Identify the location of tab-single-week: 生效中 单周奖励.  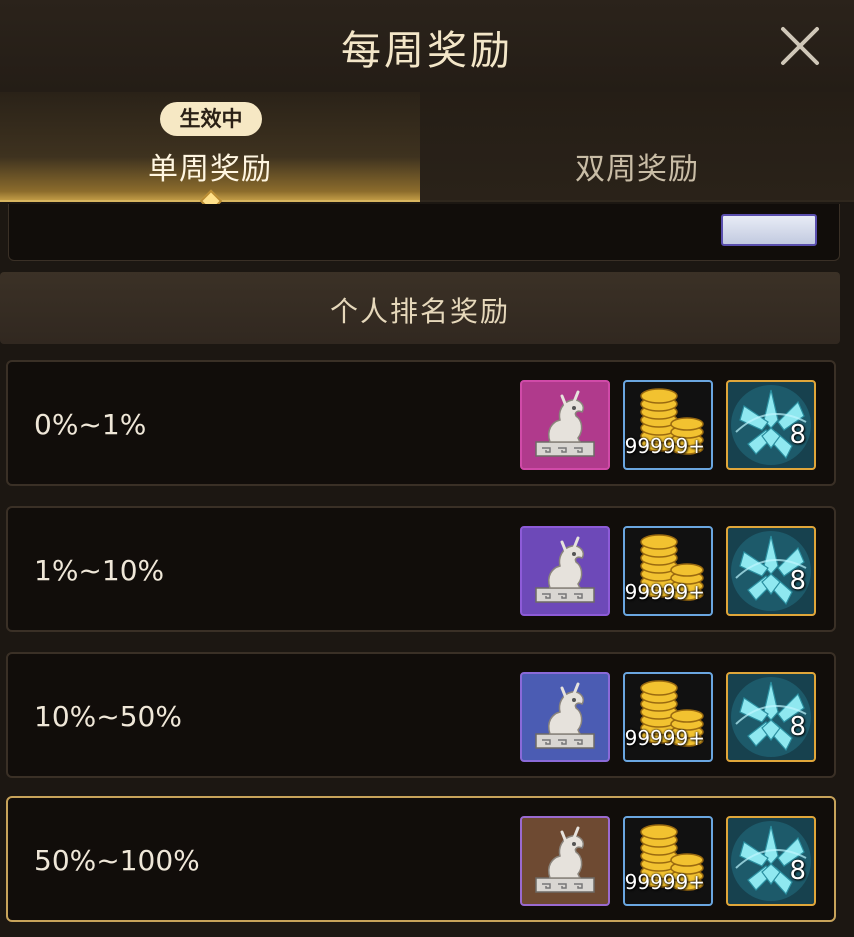
(210, 147).